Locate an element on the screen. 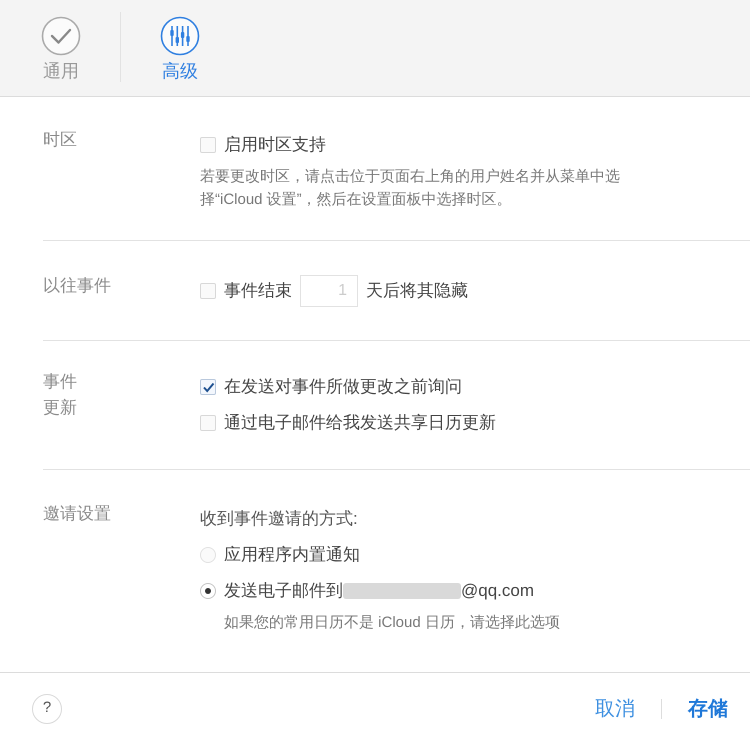 The height and width of the screenshot is (743, 750). section-label: 更新 is located at coordinates (60, 408).